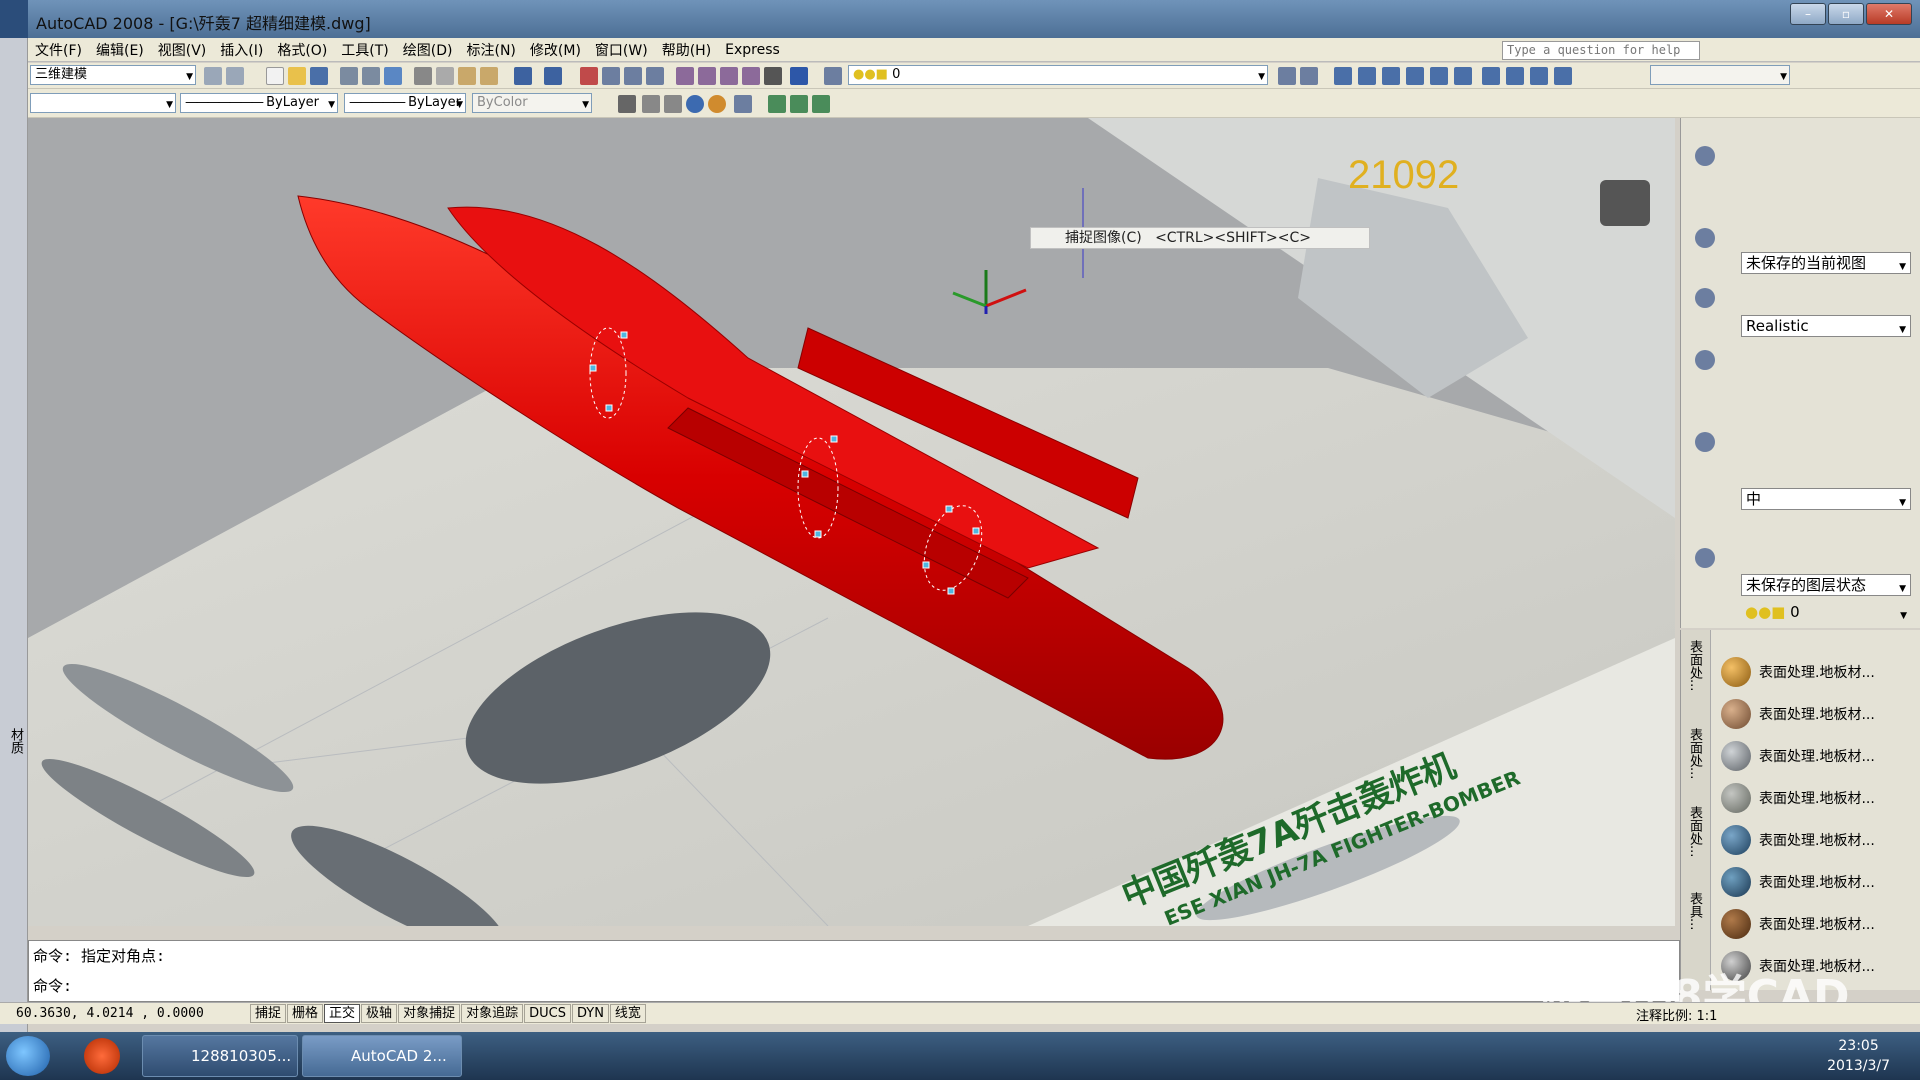 Image resolution: width=1920 pixels, height=1080 pixels. What do you see at coordinates (428, 50) in the screenshot?
I see `menu-draw: 绘图(D)` at bounding box center [428, 50].